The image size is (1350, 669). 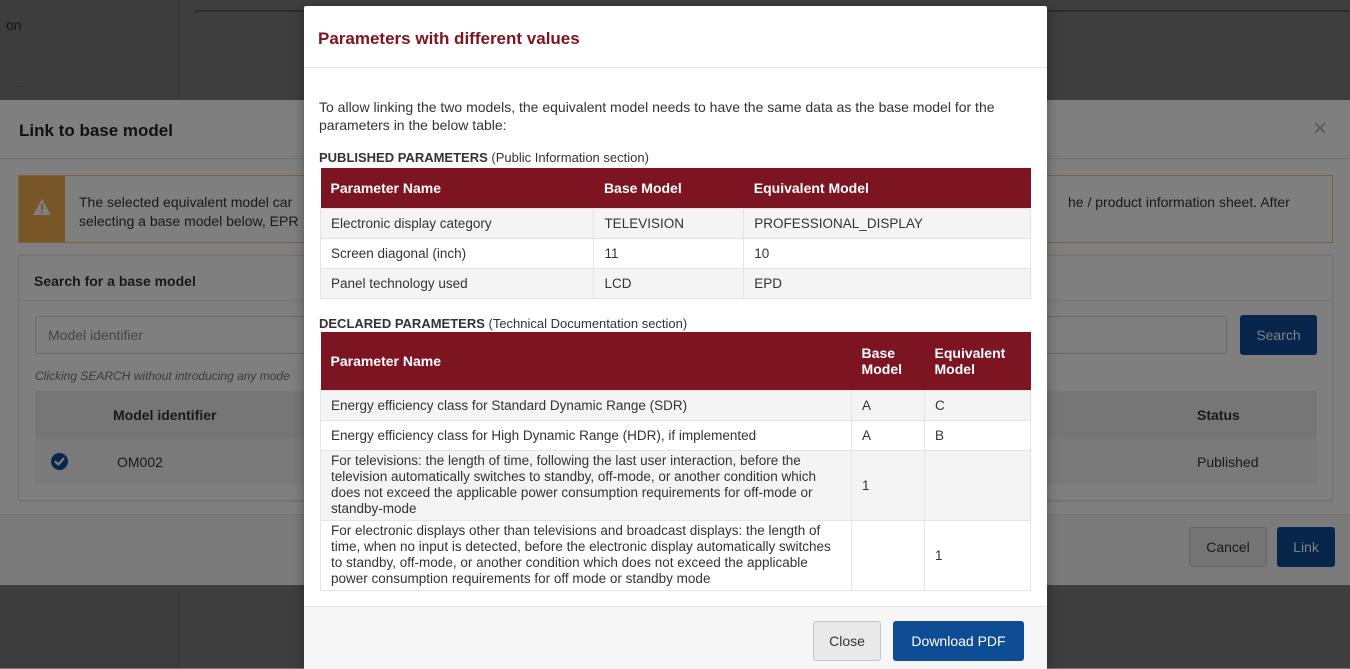 What do you see at coordinates (669, 253) in the screenshot?
I see `cell-base-model: 11` at bounding box center [669, 253].